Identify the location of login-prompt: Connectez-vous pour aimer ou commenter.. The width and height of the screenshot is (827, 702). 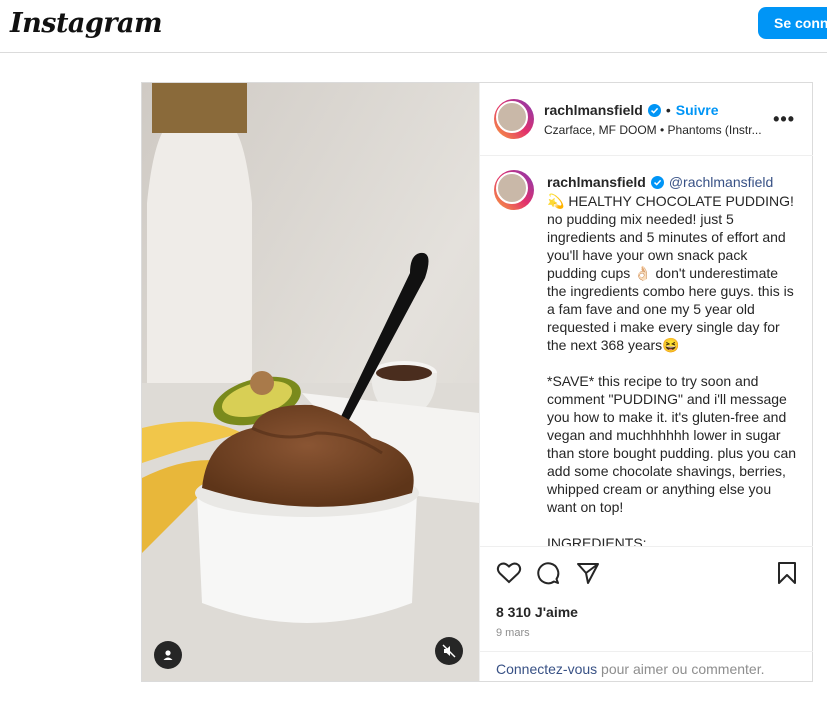
(646, 666).